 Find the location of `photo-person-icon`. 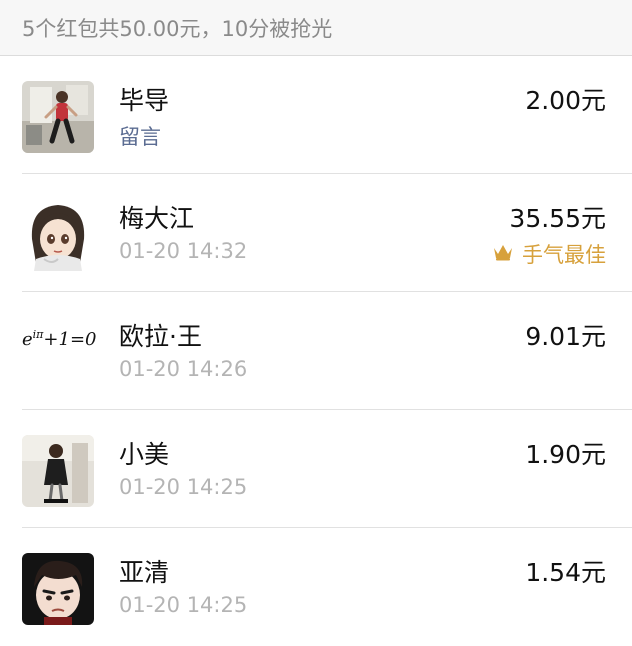

photo-person-icon is located at coordinates (58, 117).